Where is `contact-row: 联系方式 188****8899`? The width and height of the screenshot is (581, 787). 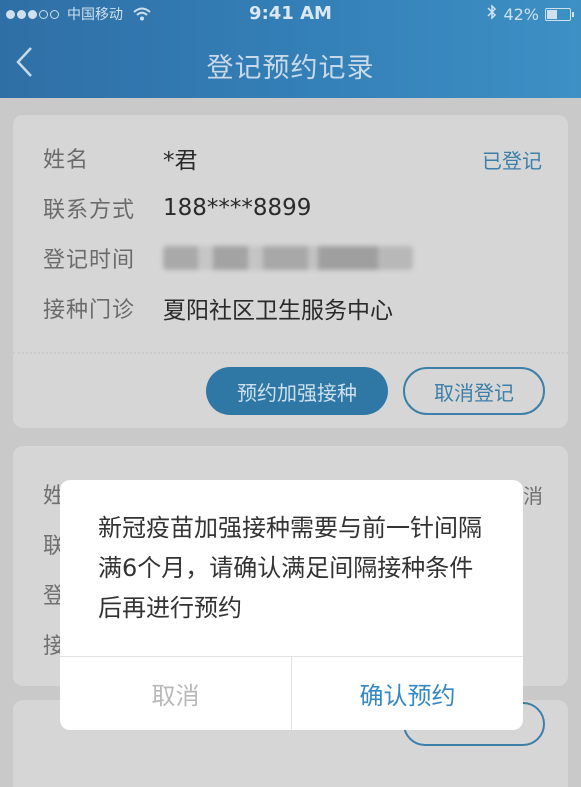
contact-row: 联系方式 188****8899 is located at coordinates (177, 208).